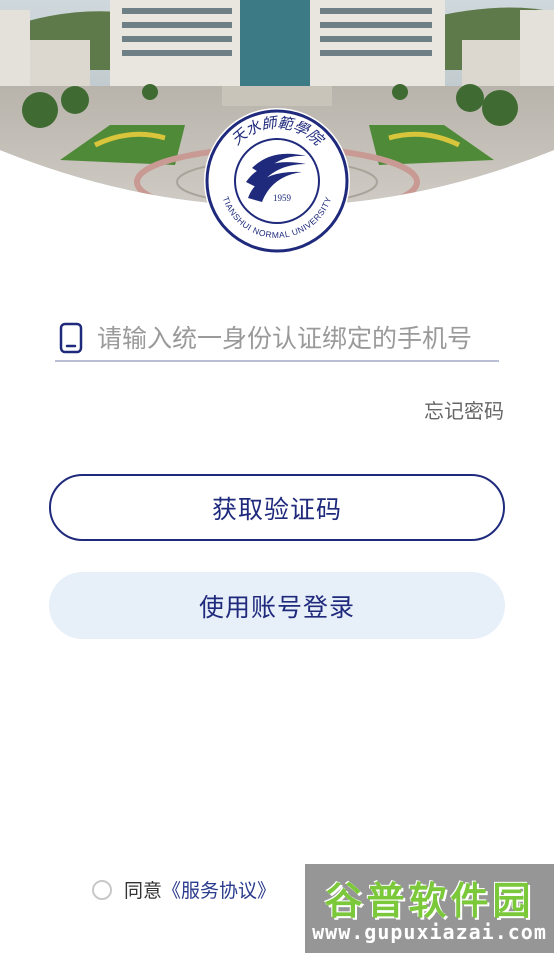  I want to click on site-watermark: 谷普软件园 www.gupuxiazai.com, so click(429, 908).